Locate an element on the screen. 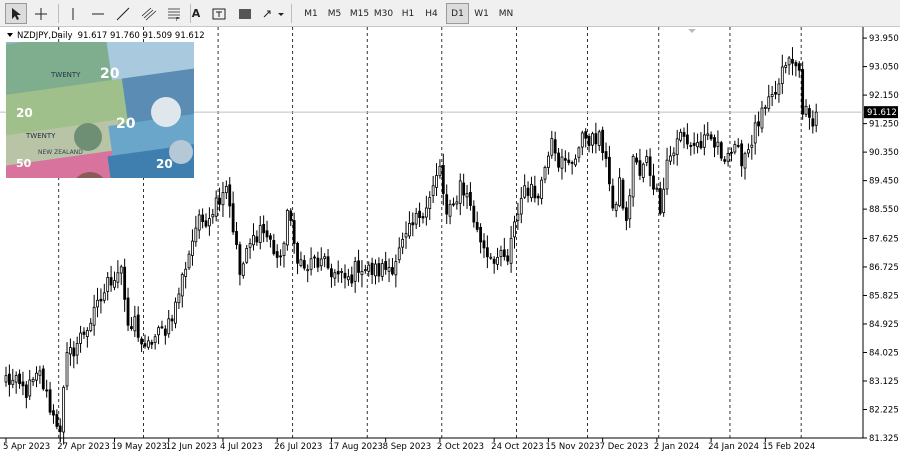 The height and width of the screenshot is (459, 900). cursor-arrow-icon is located at coordinates (16, 13).